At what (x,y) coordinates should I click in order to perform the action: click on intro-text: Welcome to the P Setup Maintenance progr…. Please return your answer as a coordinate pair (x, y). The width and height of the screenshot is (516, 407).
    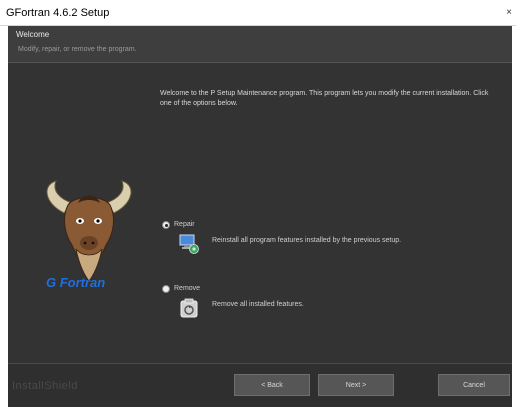
    Looking at the image, I should click on (324, 98).